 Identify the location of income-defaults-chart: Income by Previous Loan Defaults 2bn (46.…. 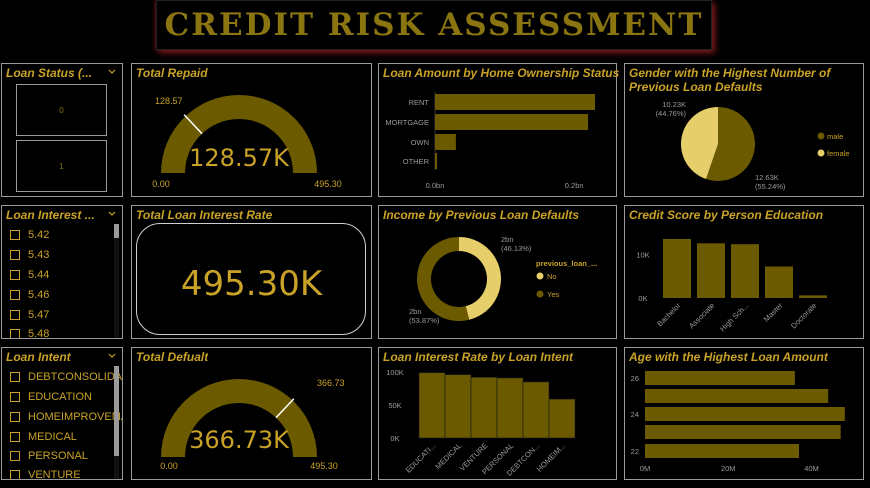
(497, 272).